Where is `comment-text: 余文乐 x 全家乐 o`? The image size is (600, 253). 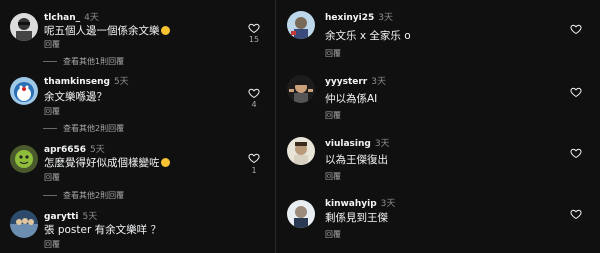 comment-text: 余文乐 x 全家乐 o is located at coordinates (368, 36).